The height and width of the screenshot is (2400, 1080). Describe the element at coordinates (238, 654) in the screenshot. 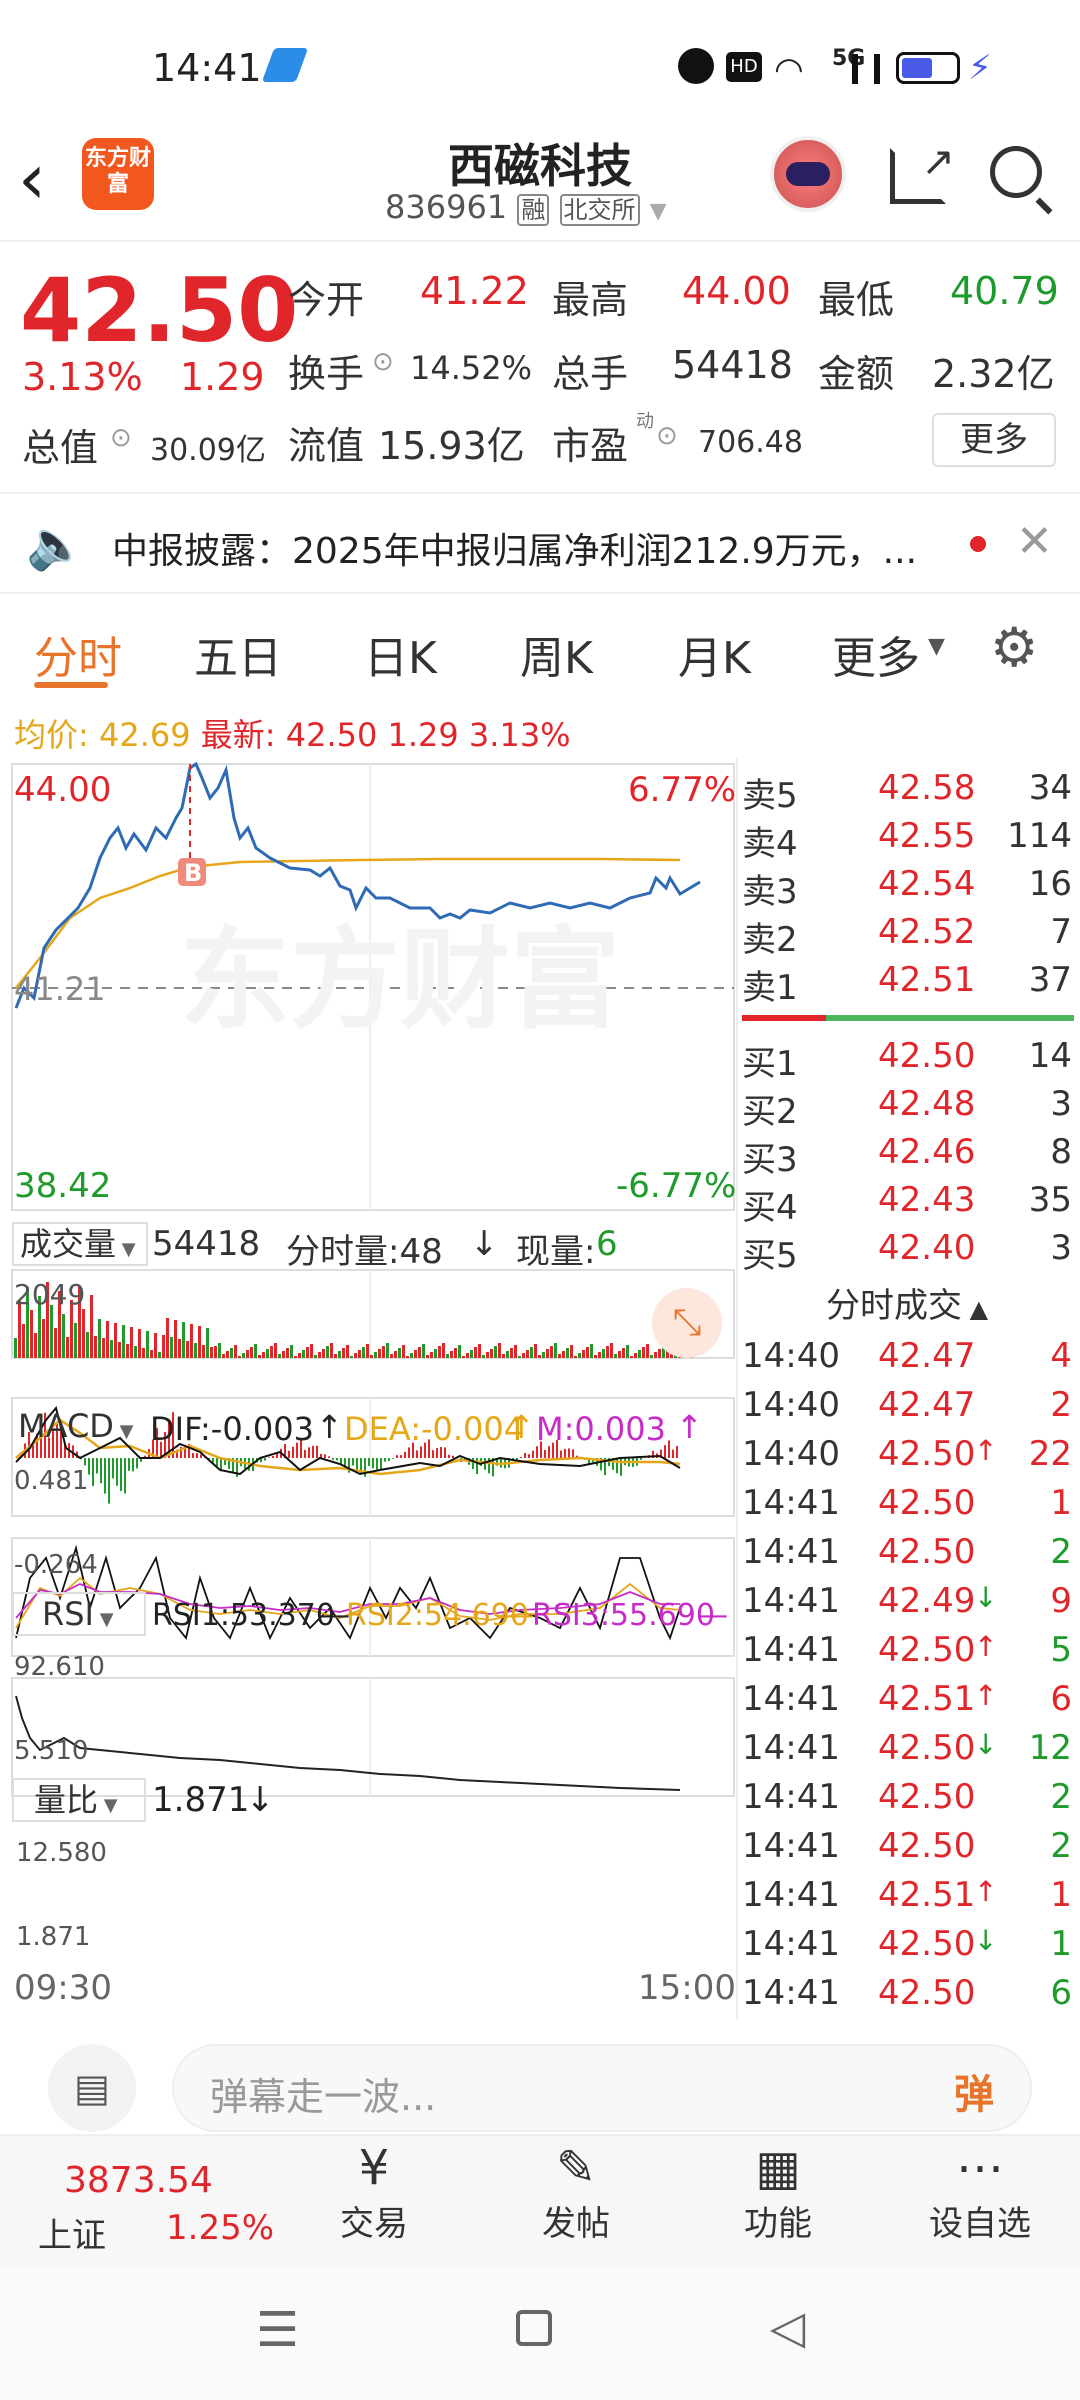

I see `tab-five-day: 五日` at that location.